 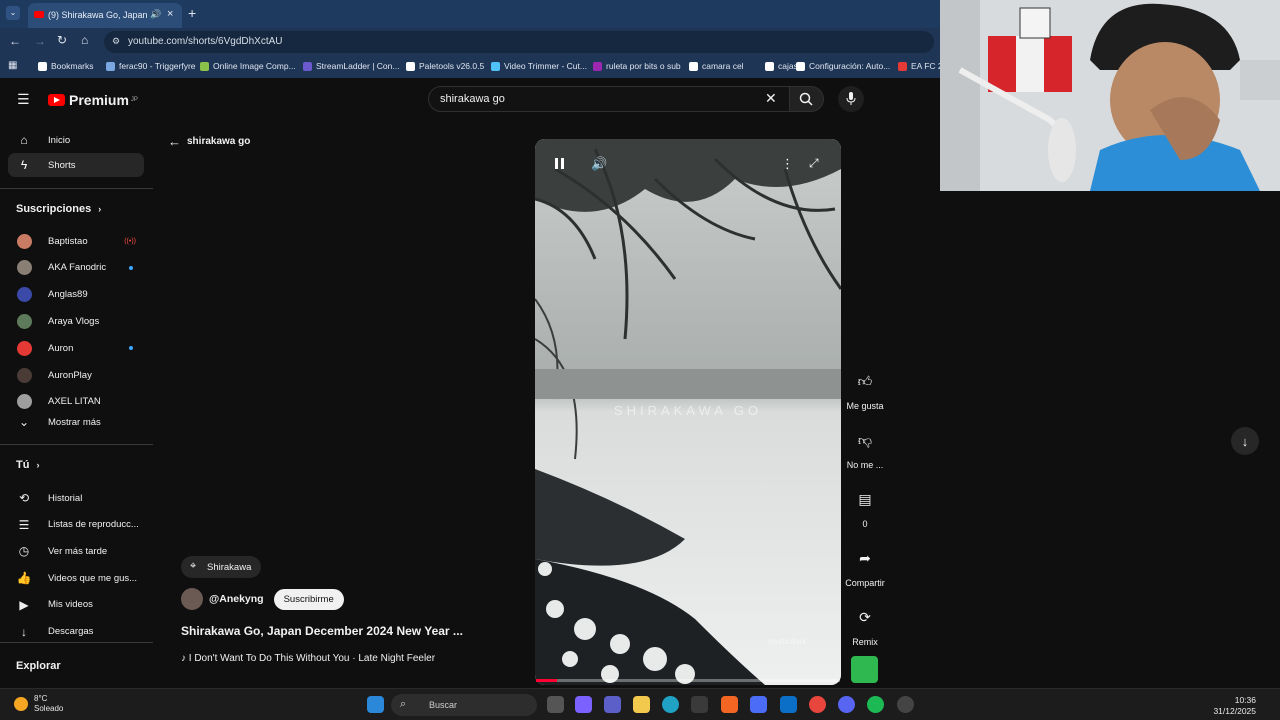 What do you see at coordinates (76, 295) in the screenshot?
I see `sidebar-subscription-item: Anglas89` at bounding box center [76, 295].